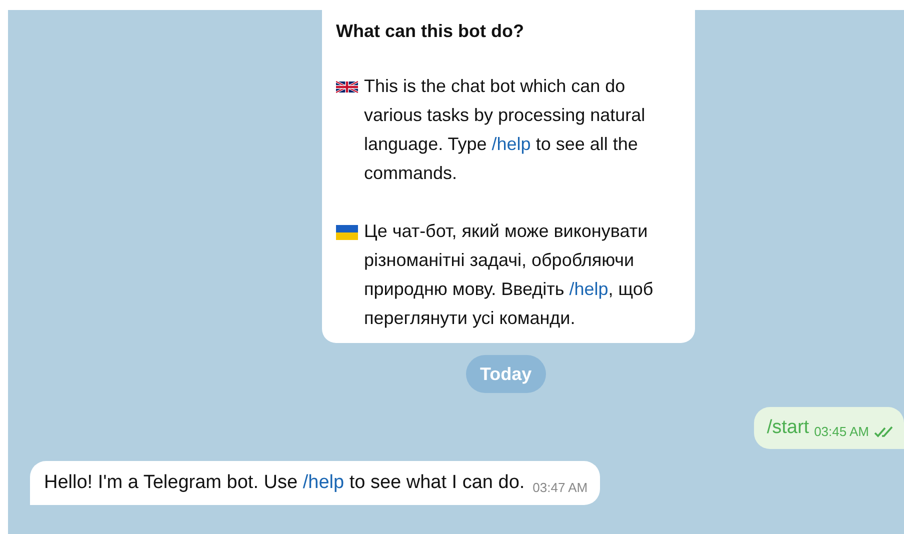 The image size is (904, 534). Describe the element at coordinates (284, 483) in the screenshot. I see `message-text: Hello! I'm a Telegram bot. Use /help to see what I can do.` at that location.